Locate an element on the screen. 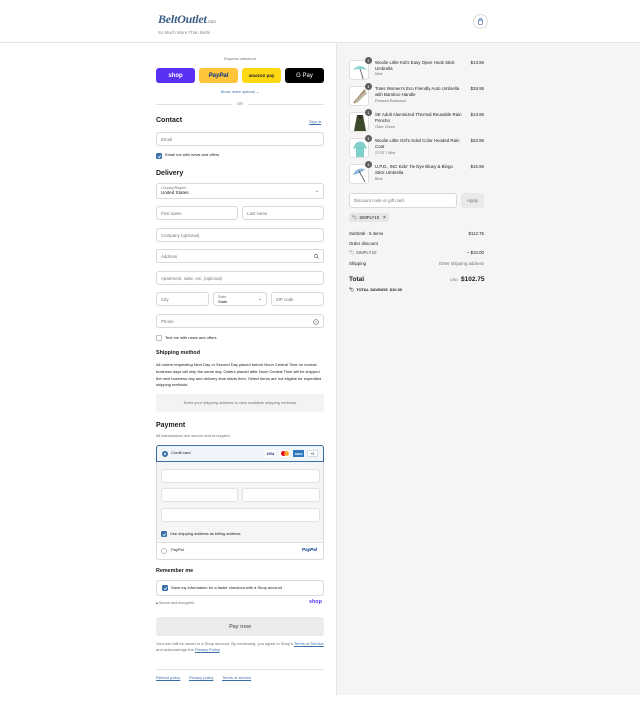 Image resolution: width=640 pixels, height=721 pixels. google-pay-label: G Pay is located at coordinates (304, 75).